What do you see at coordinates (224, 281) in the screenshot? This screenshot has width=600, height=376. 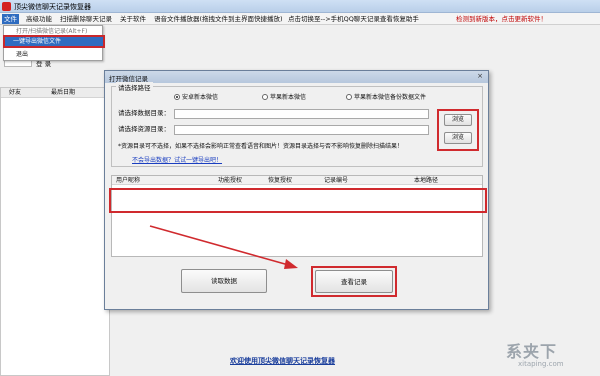 I see `read-data-button: 读取数据` at bounding box center [224, 281].